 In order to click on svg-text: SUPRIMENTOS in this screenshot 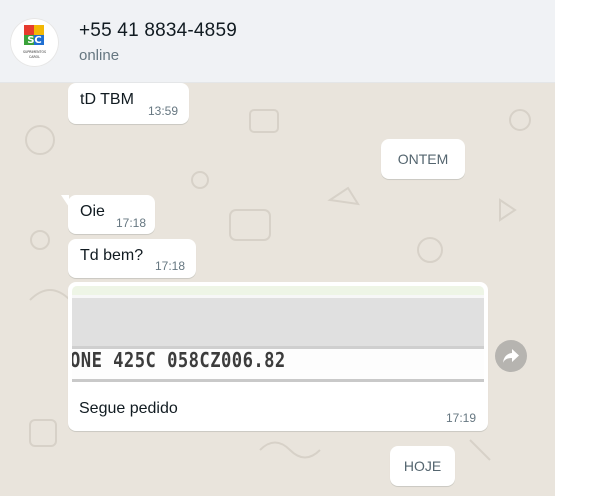, I will do `click(34, 52)`.